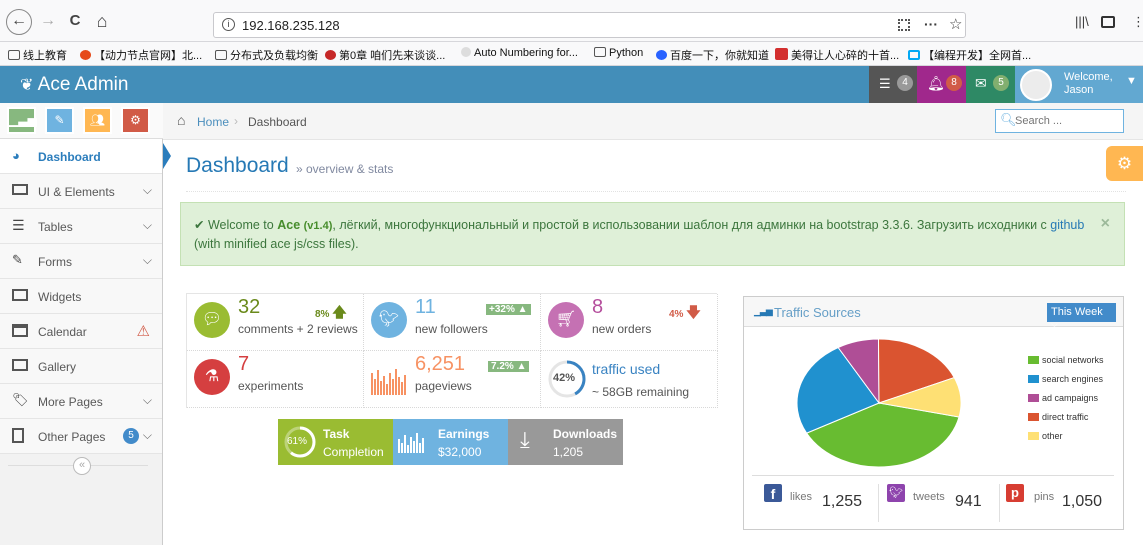  Describe the element at coordinates (85, 156) in the screenshot. I see `sidebar-item-dashboard: ◕ Dashboard` at that location.